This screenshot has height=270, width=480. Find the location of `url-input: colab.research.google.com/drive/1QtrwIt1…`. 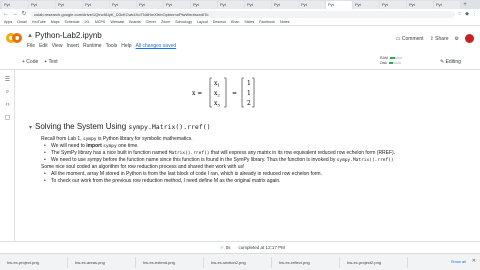

url-input: colab.research.google.com/drive/1QtrwIt1… is located at coordinates (242, 14).